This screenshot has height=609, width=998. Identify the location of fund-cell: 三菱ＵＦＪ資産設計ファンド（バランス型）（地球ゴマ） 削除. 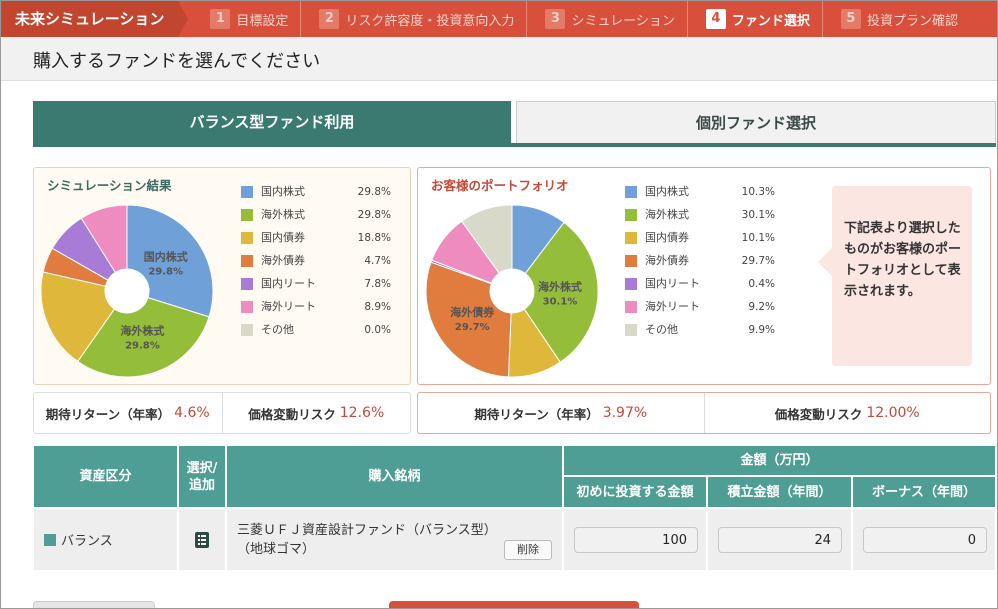
(394, 539).